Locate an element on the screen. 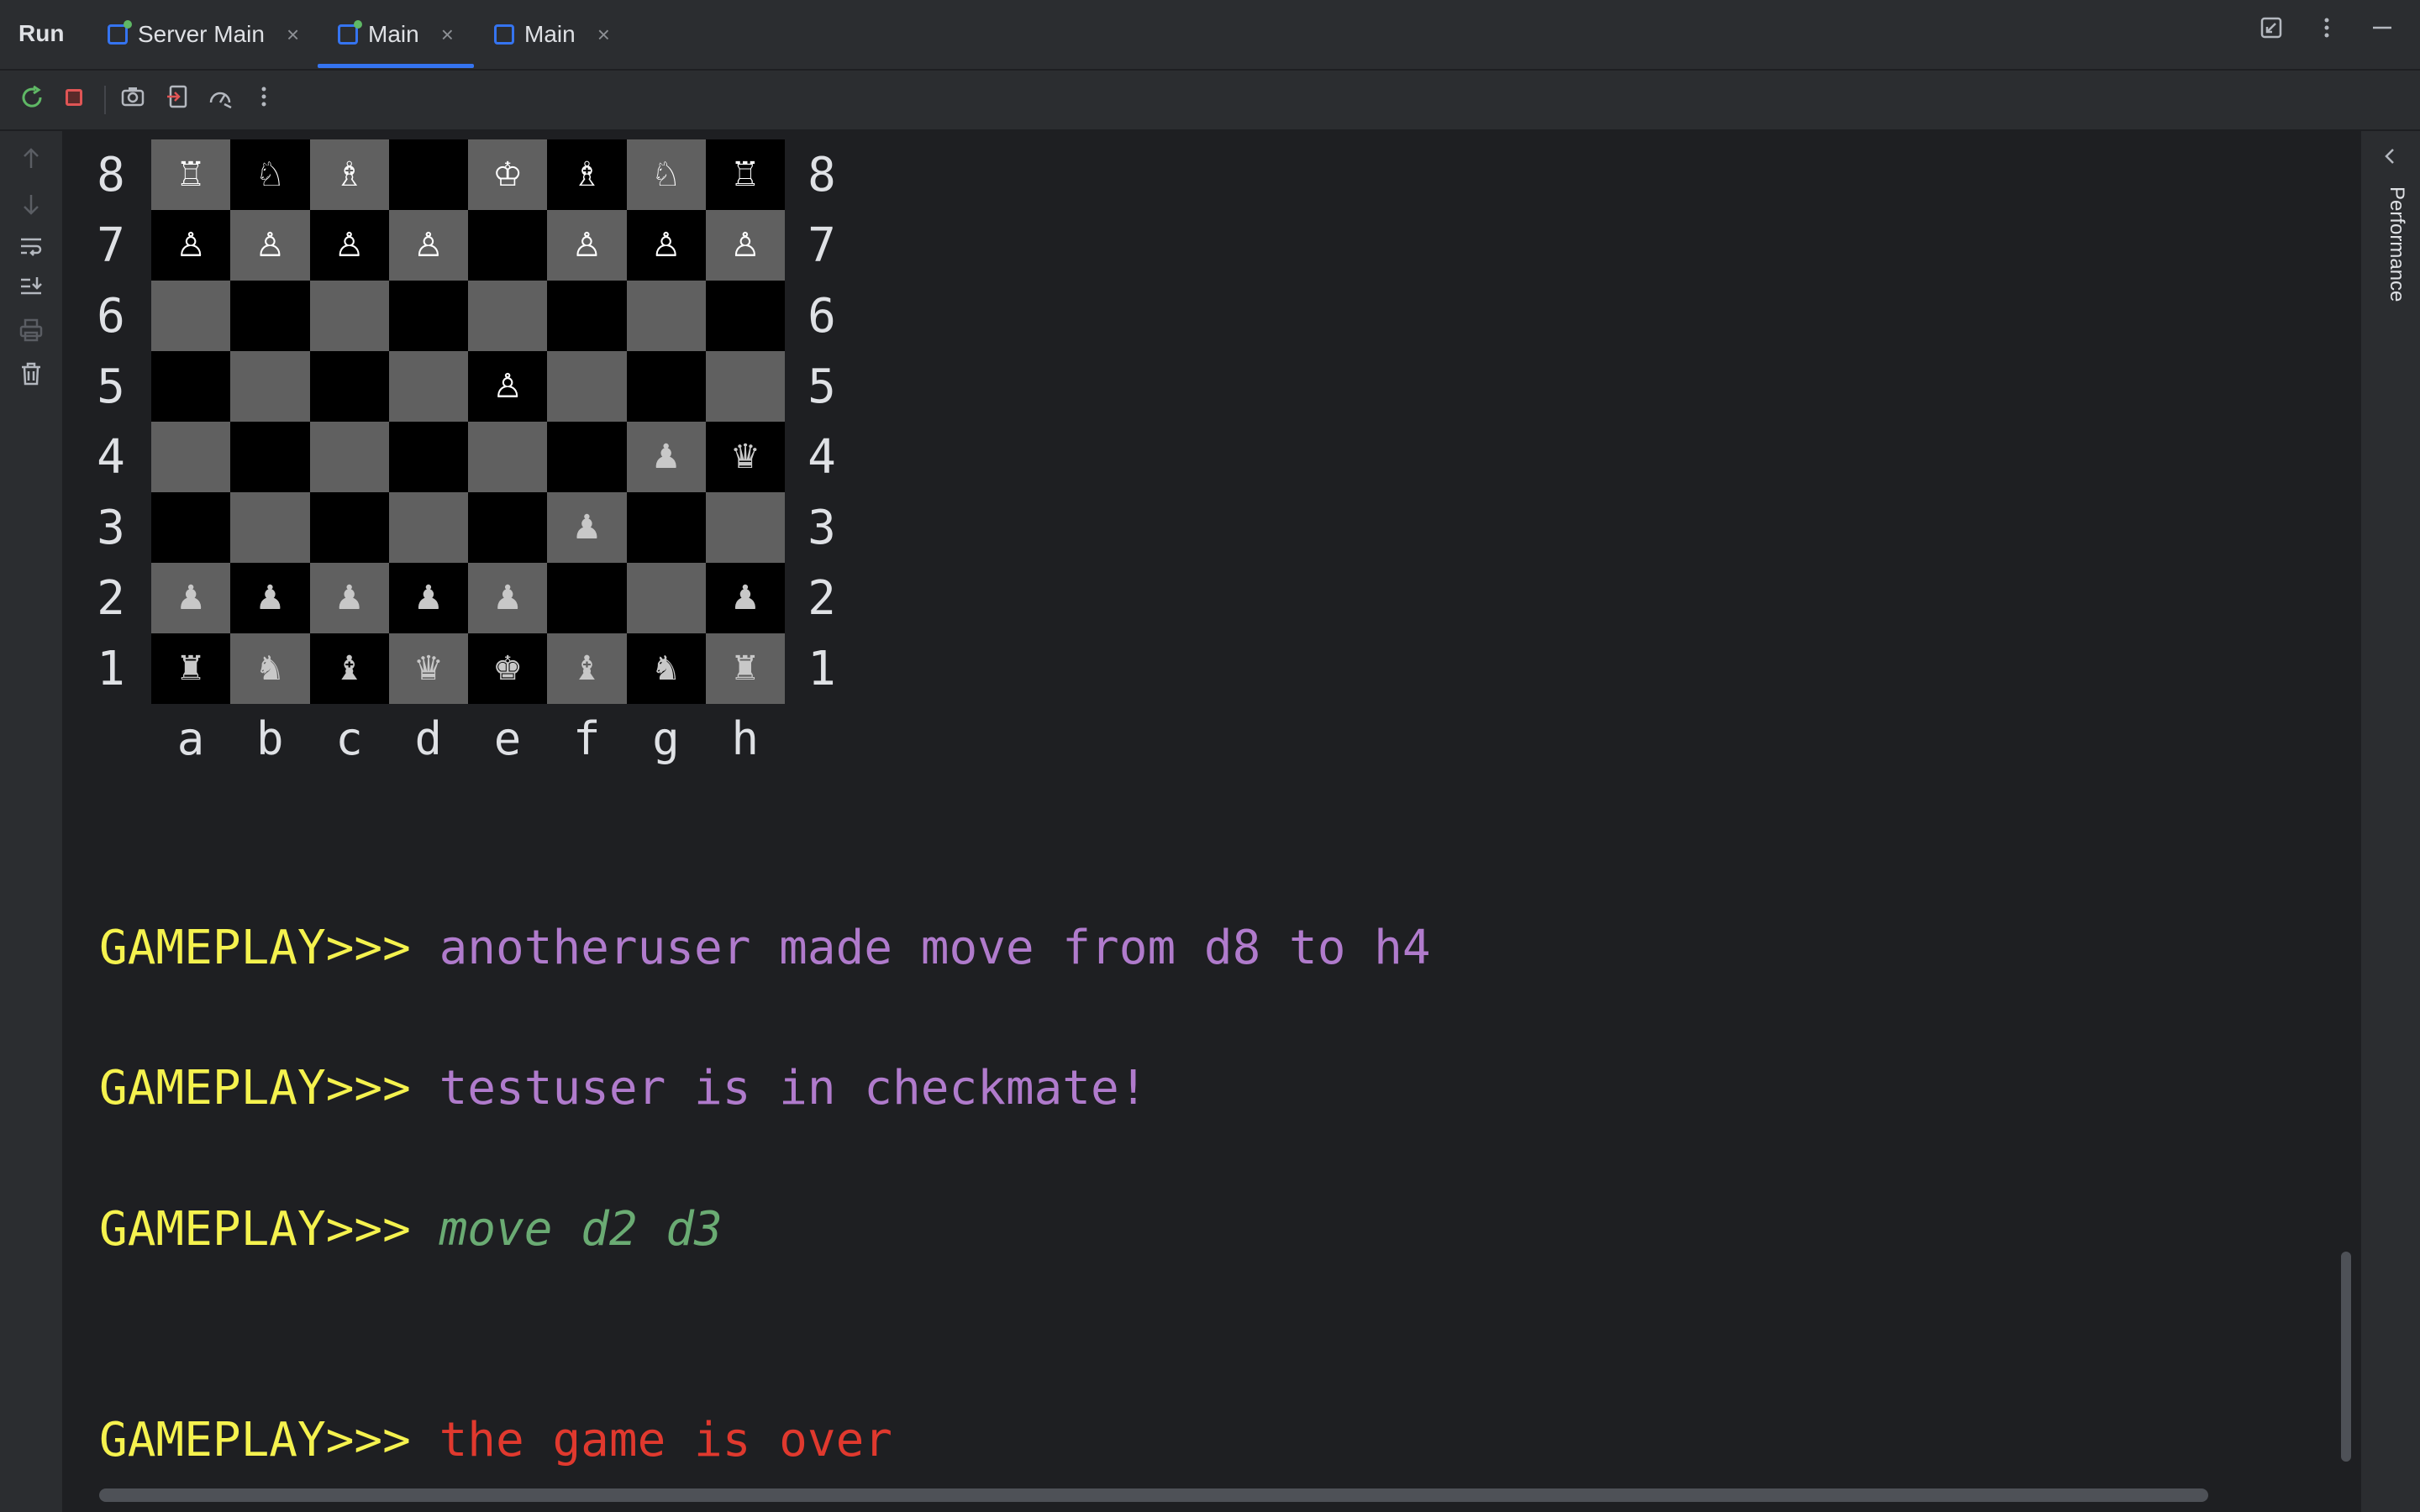 Image resolution: width=2420 pixels, height=1512 pixels. tab-main: Main × is located at coordinates (552, 34).